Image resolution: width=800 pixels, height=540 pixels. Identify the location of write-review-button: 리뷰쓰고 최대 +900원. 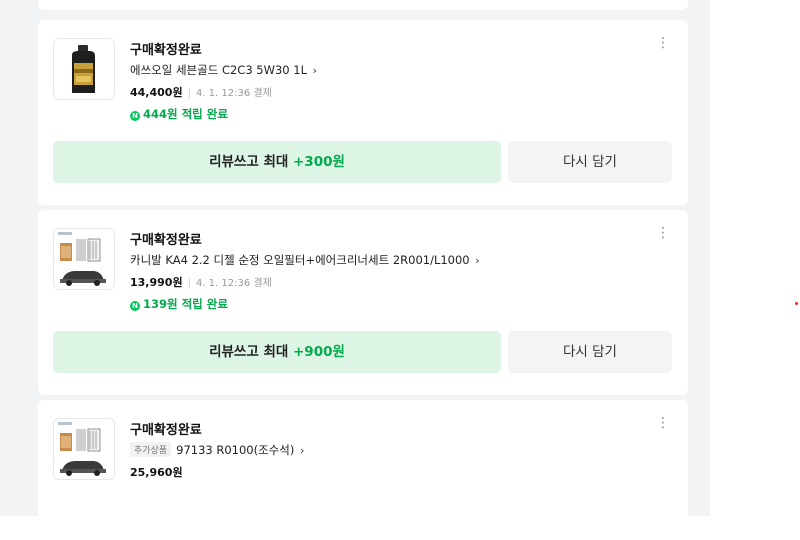
(277, 352).